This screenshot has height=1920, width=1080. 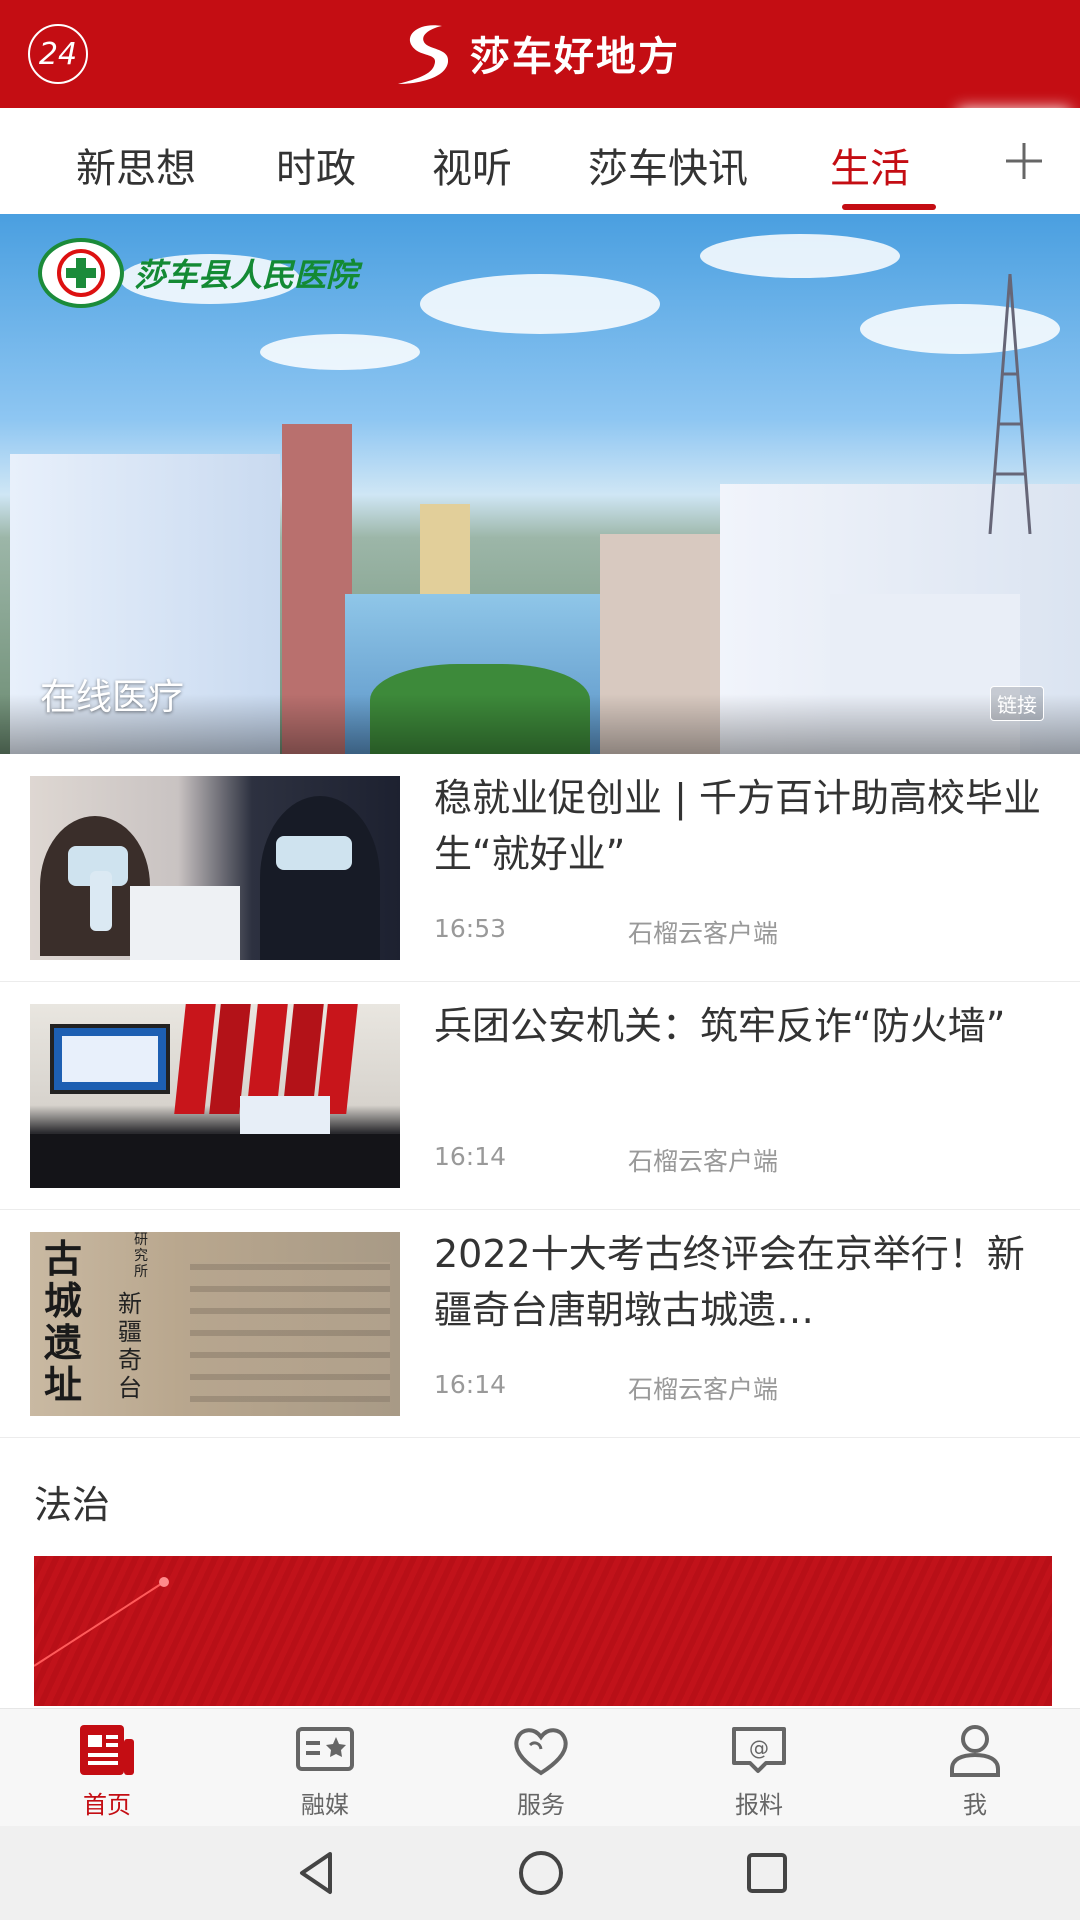 I want to click on nav-label: 我, so click(x=975, y=1805).